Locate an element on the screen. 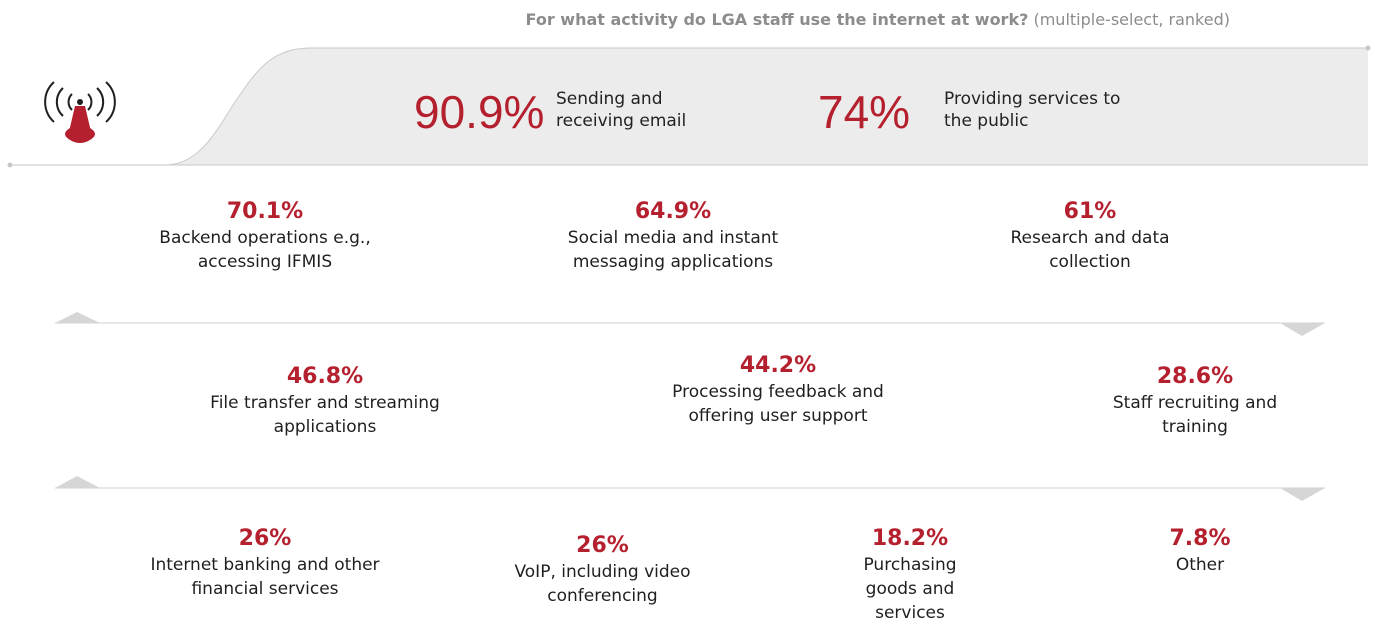 The image size is (1375, 638). stat-value: 28.6% is located at coordinates (1195, 376).